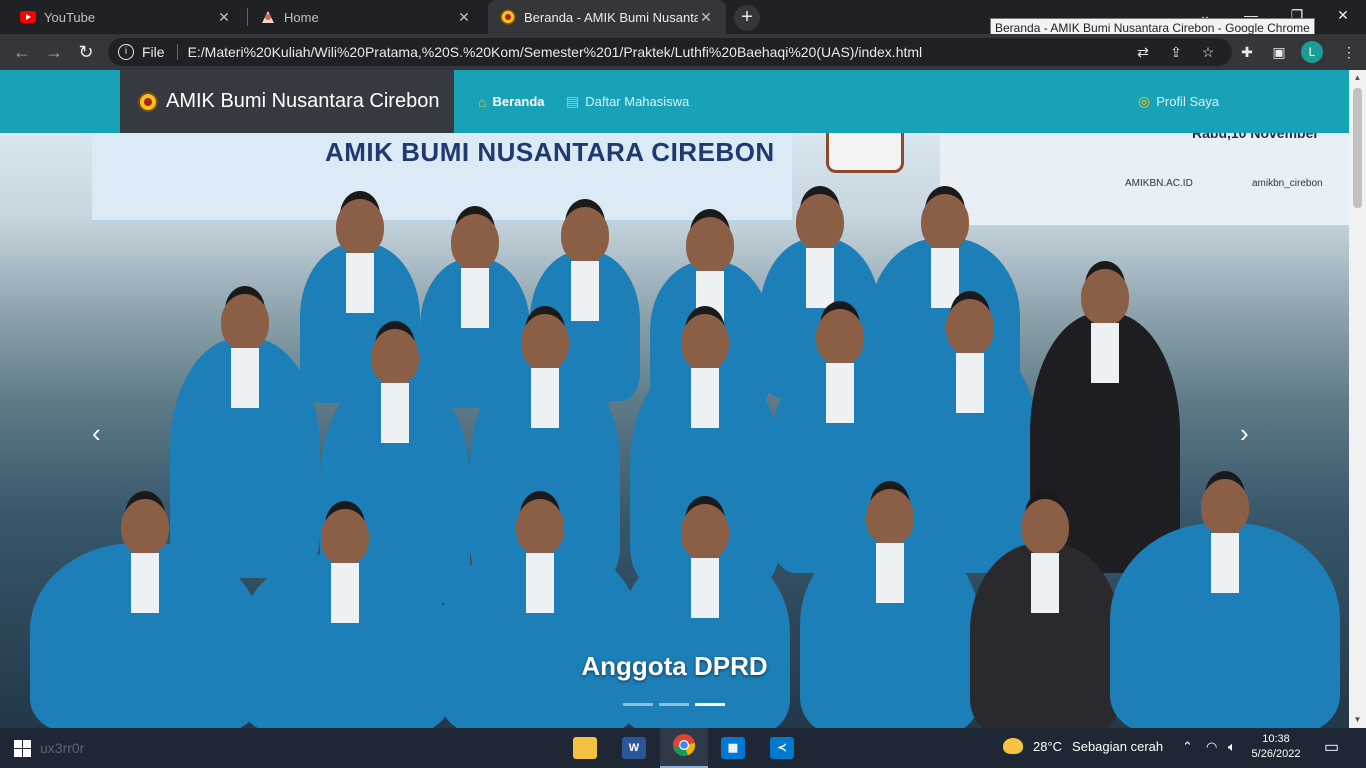 The image size is (1366, 768). I want to click on taskbar-word: W, so click(634, 748).